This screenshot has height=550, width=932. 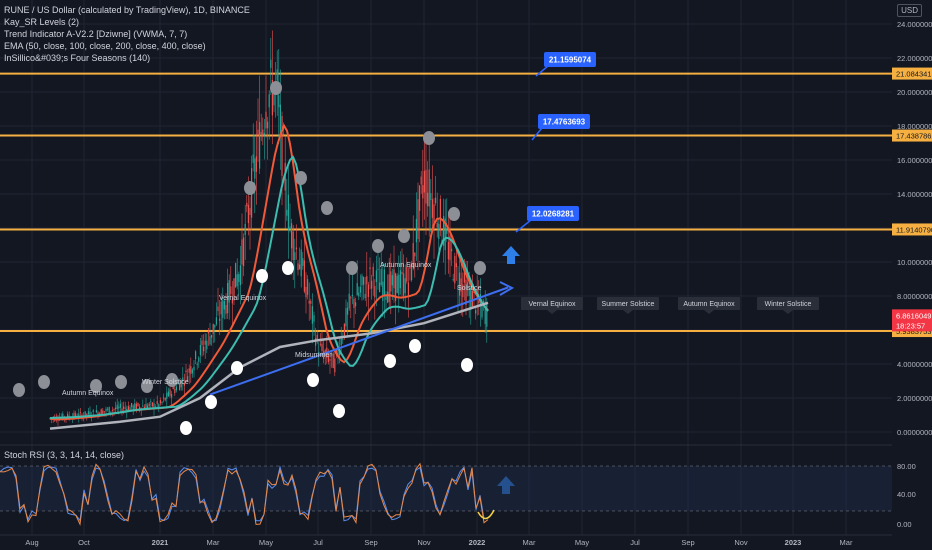 I want to click on indicator-kay-sr: Kay_SR Levels (2), so click(x=127, y=22).